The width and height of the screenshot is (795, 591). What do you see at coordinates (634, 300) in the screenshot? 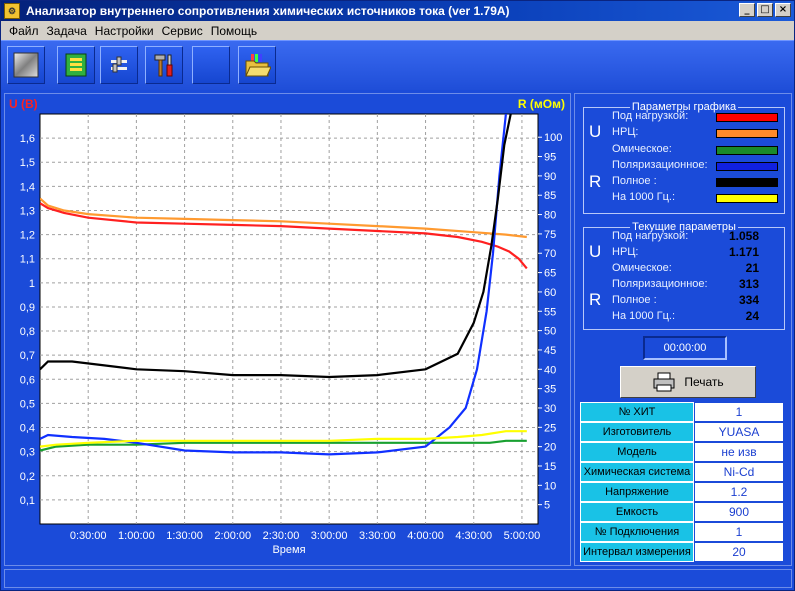
I see `current-param-label: Полное :` at bounding box center [634, 300].